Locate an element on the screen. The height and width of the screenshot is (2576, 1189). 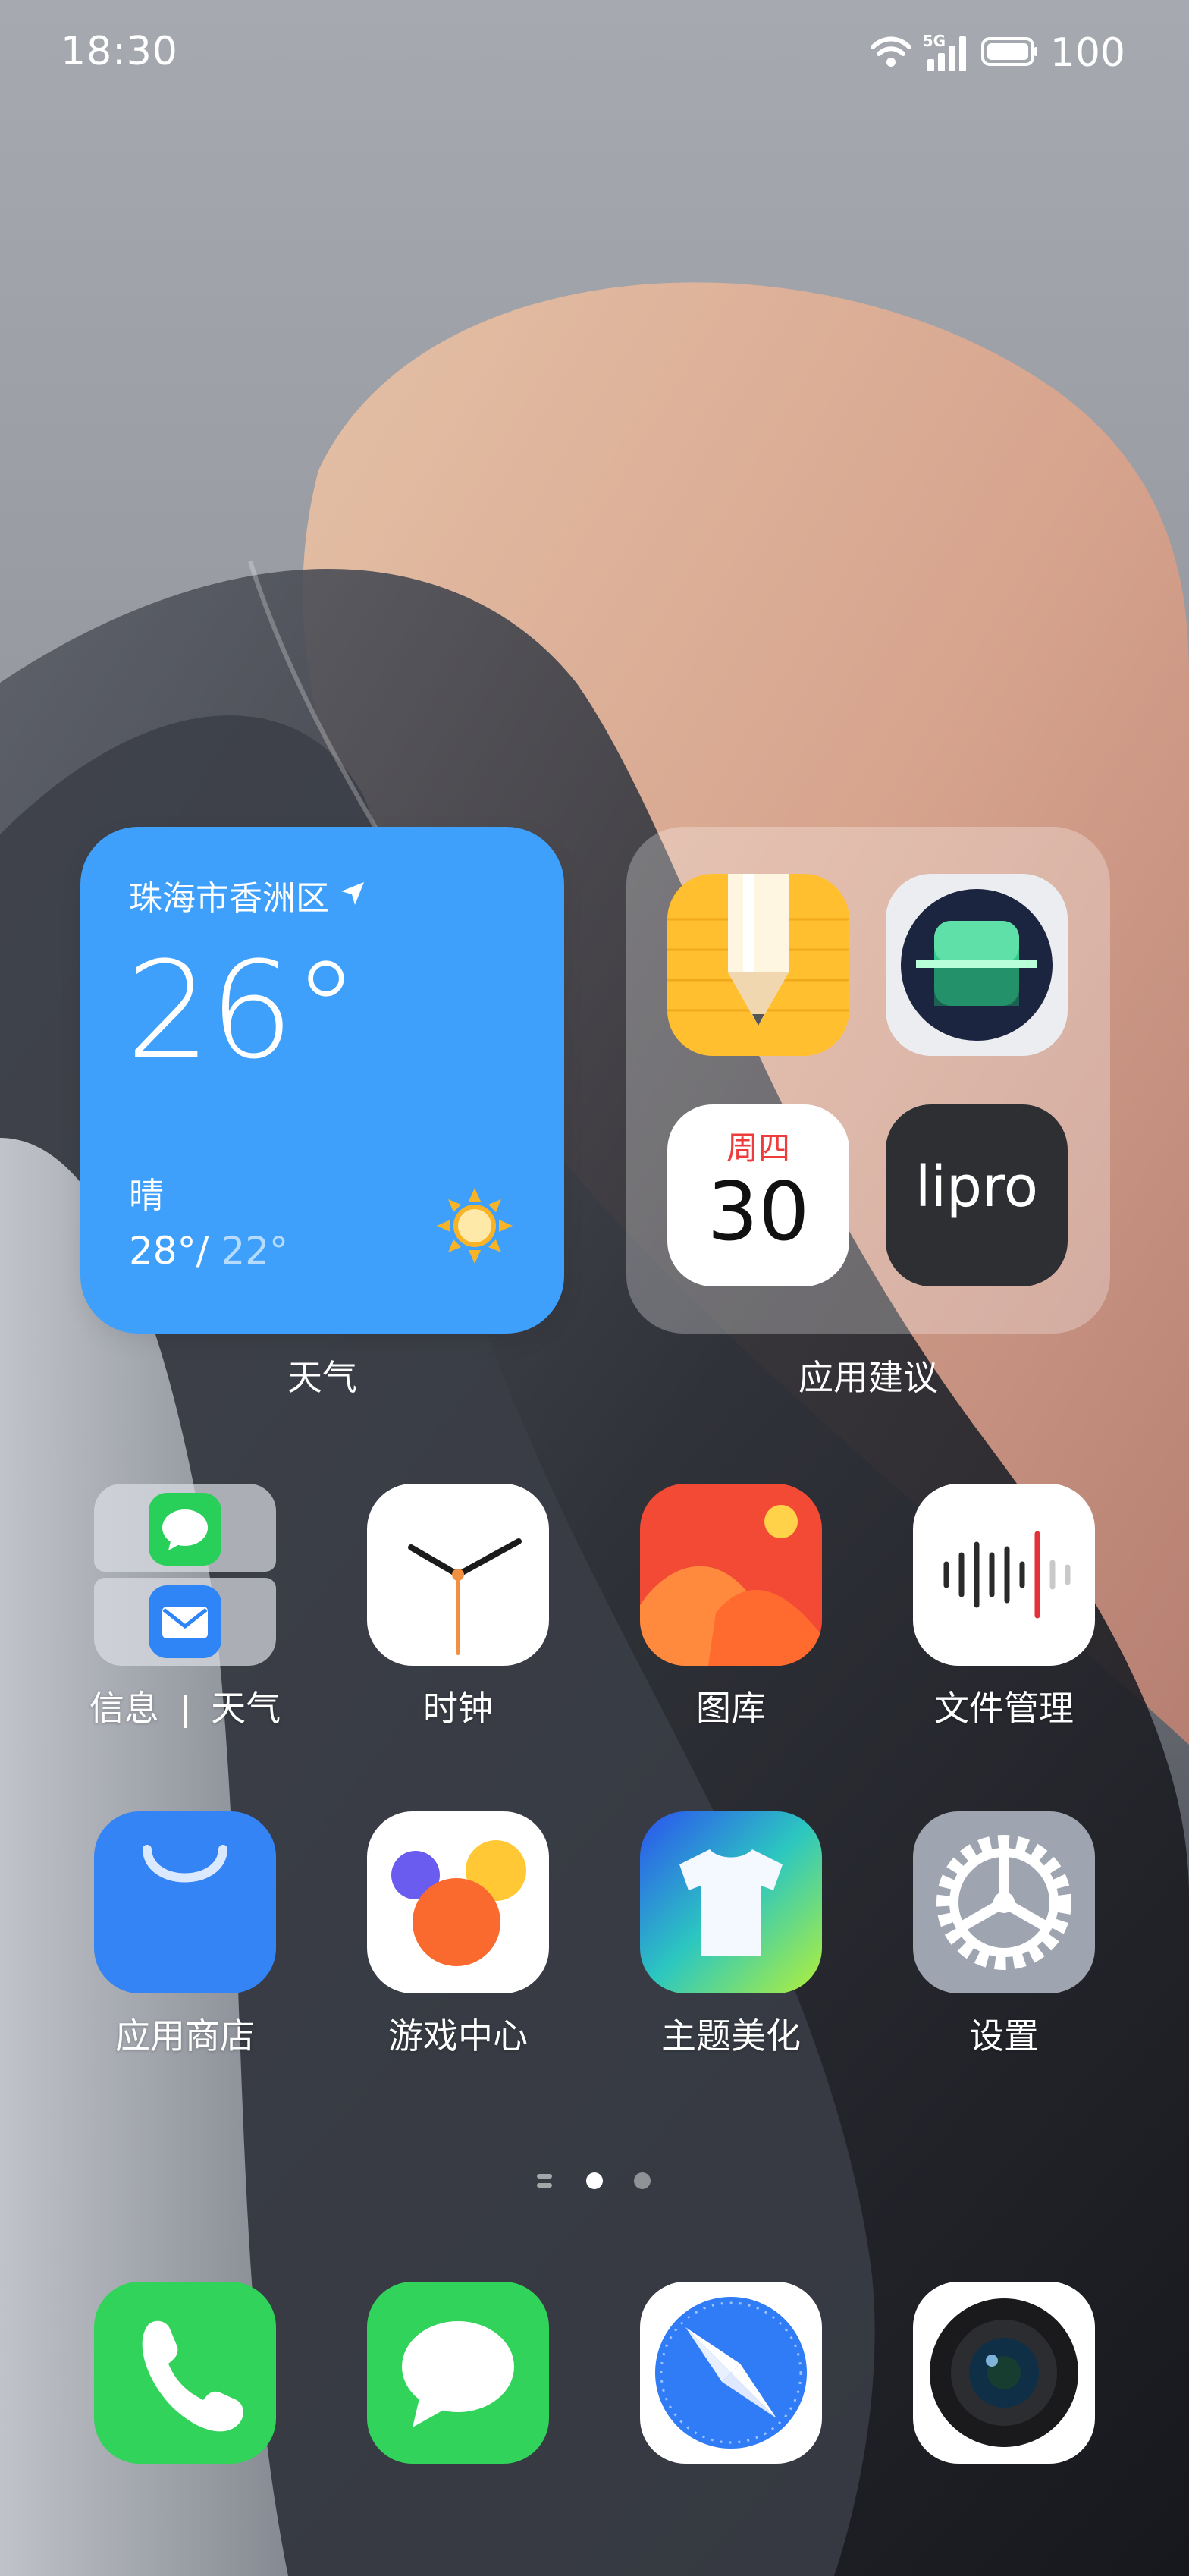
calendar-weekday: 周四 is located at coordinates (758, 1148).